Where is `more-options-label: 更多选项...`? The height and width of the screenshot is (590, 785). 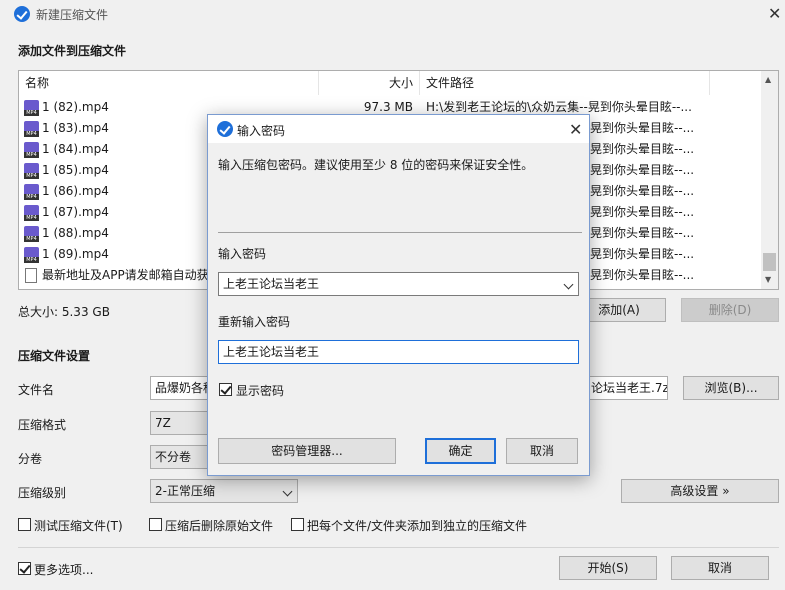 more-options-label: 更多选项... is located at coordinates (63, 569).